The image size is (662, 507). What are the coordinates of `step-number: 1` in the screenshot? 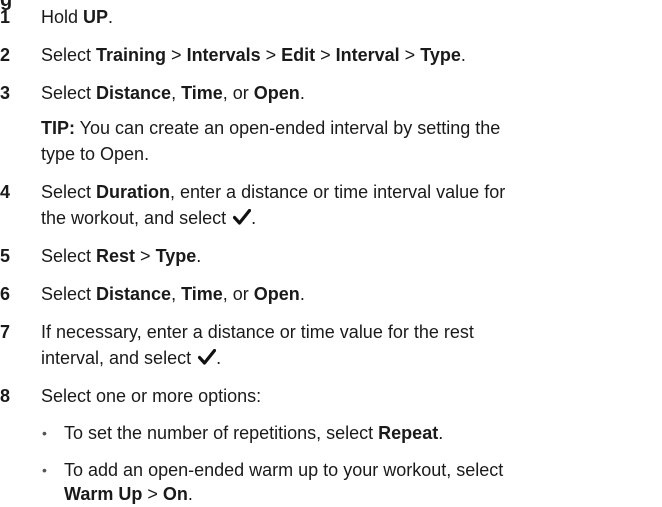 It's located at (5, 17).